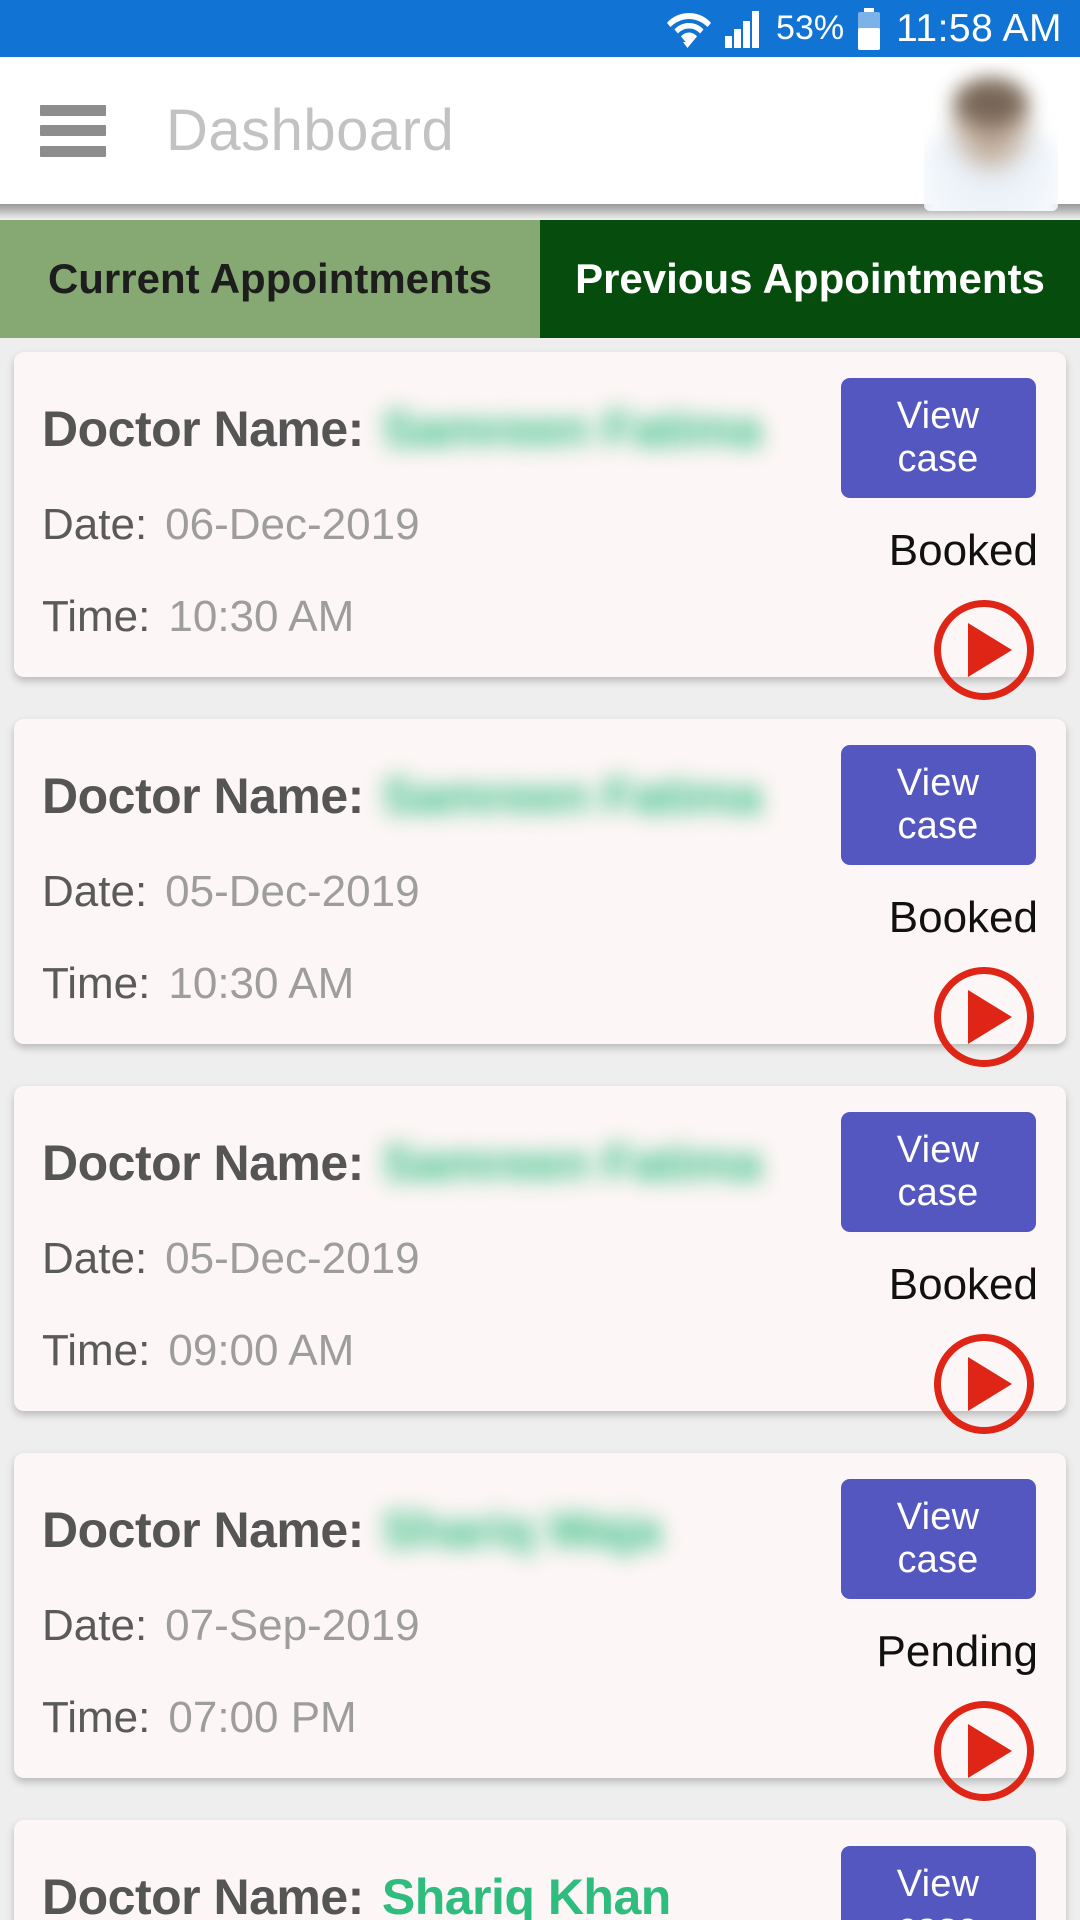 The image size is (1080, 1920). I want to click on tab-current-appointments: Current Appointments, so click(270, 279).